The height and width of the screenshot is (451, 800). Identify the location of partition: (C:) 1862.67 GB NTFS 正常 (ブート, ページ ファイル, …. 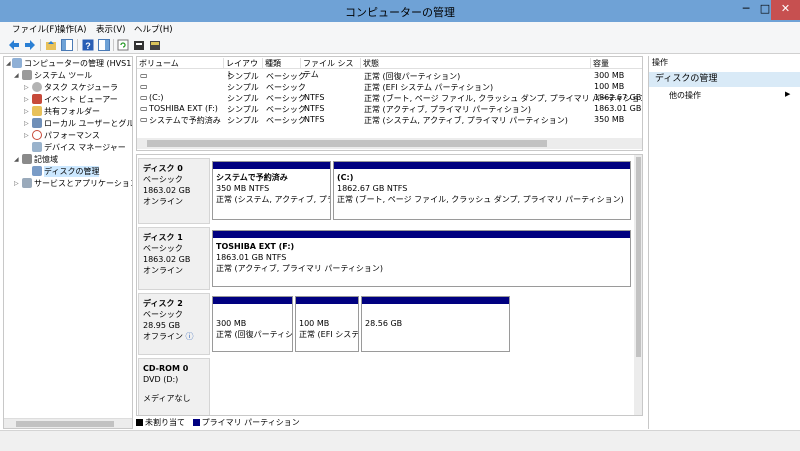
(482, 190).